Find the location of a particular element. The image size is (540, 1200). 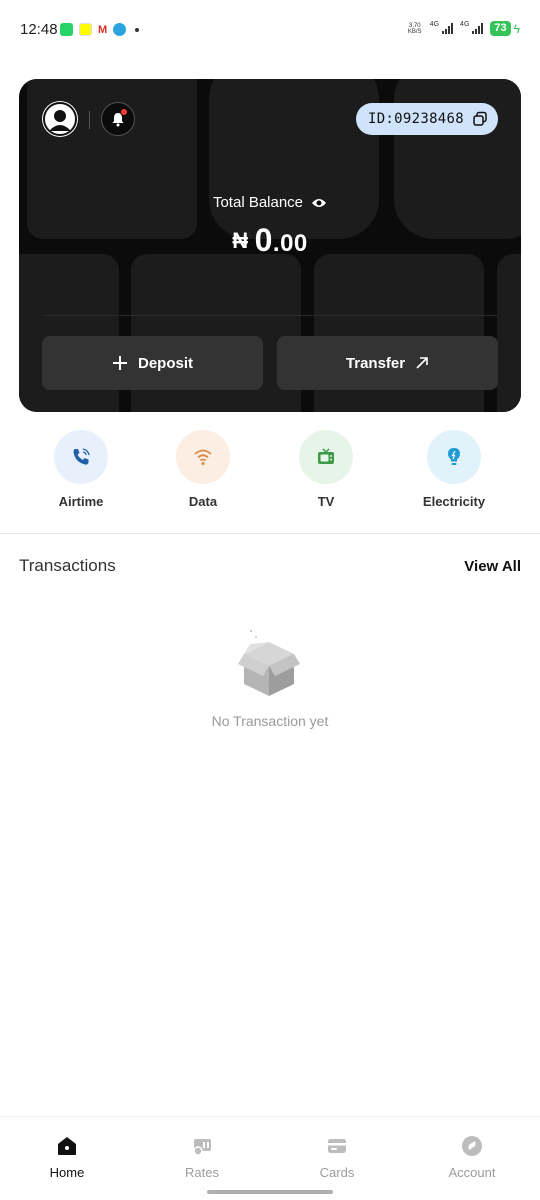

account-id-pill: ID: 09238468 is located at coordinates (426, 119).